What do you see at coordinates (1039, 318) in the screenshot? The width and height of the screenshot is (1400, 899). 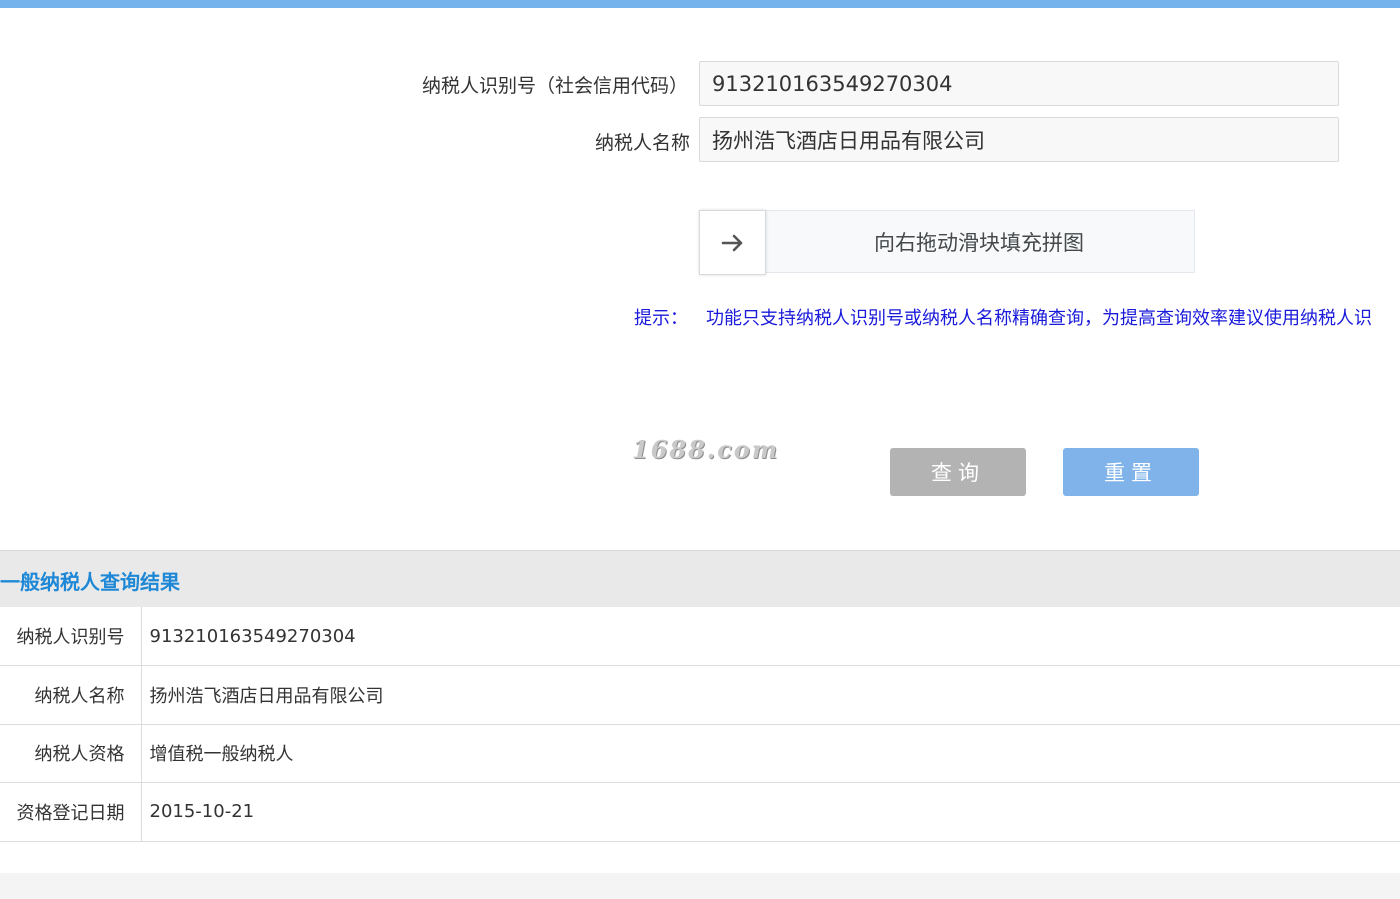 I see `hint-text: 功能只支持纳税人识别号或纳税人名称精确查询，为提高查询效率建议使用纳税人识` at bounding box center [1039, 318].